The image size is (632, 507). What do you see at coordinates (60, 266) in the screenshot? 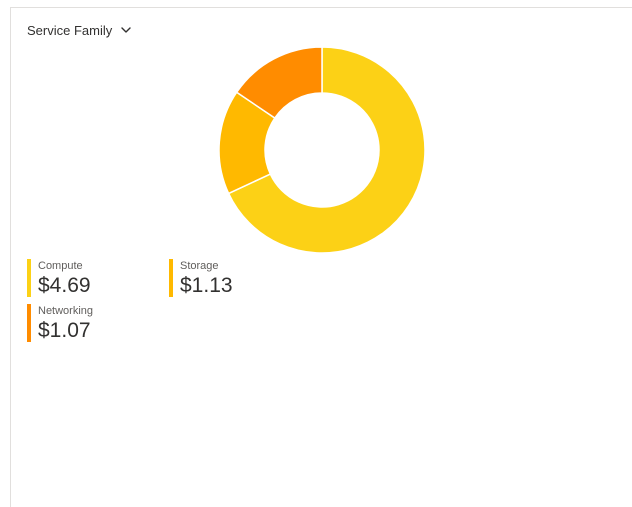
I see `legend-label: Compute` at bounding box center [60, 266].